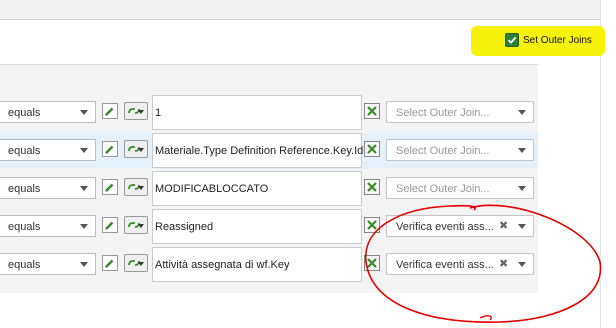 The image size is (616, 328). Describe the element at coordinates (257, 112) in the screenshot. I see `value-field: 1` at that location.